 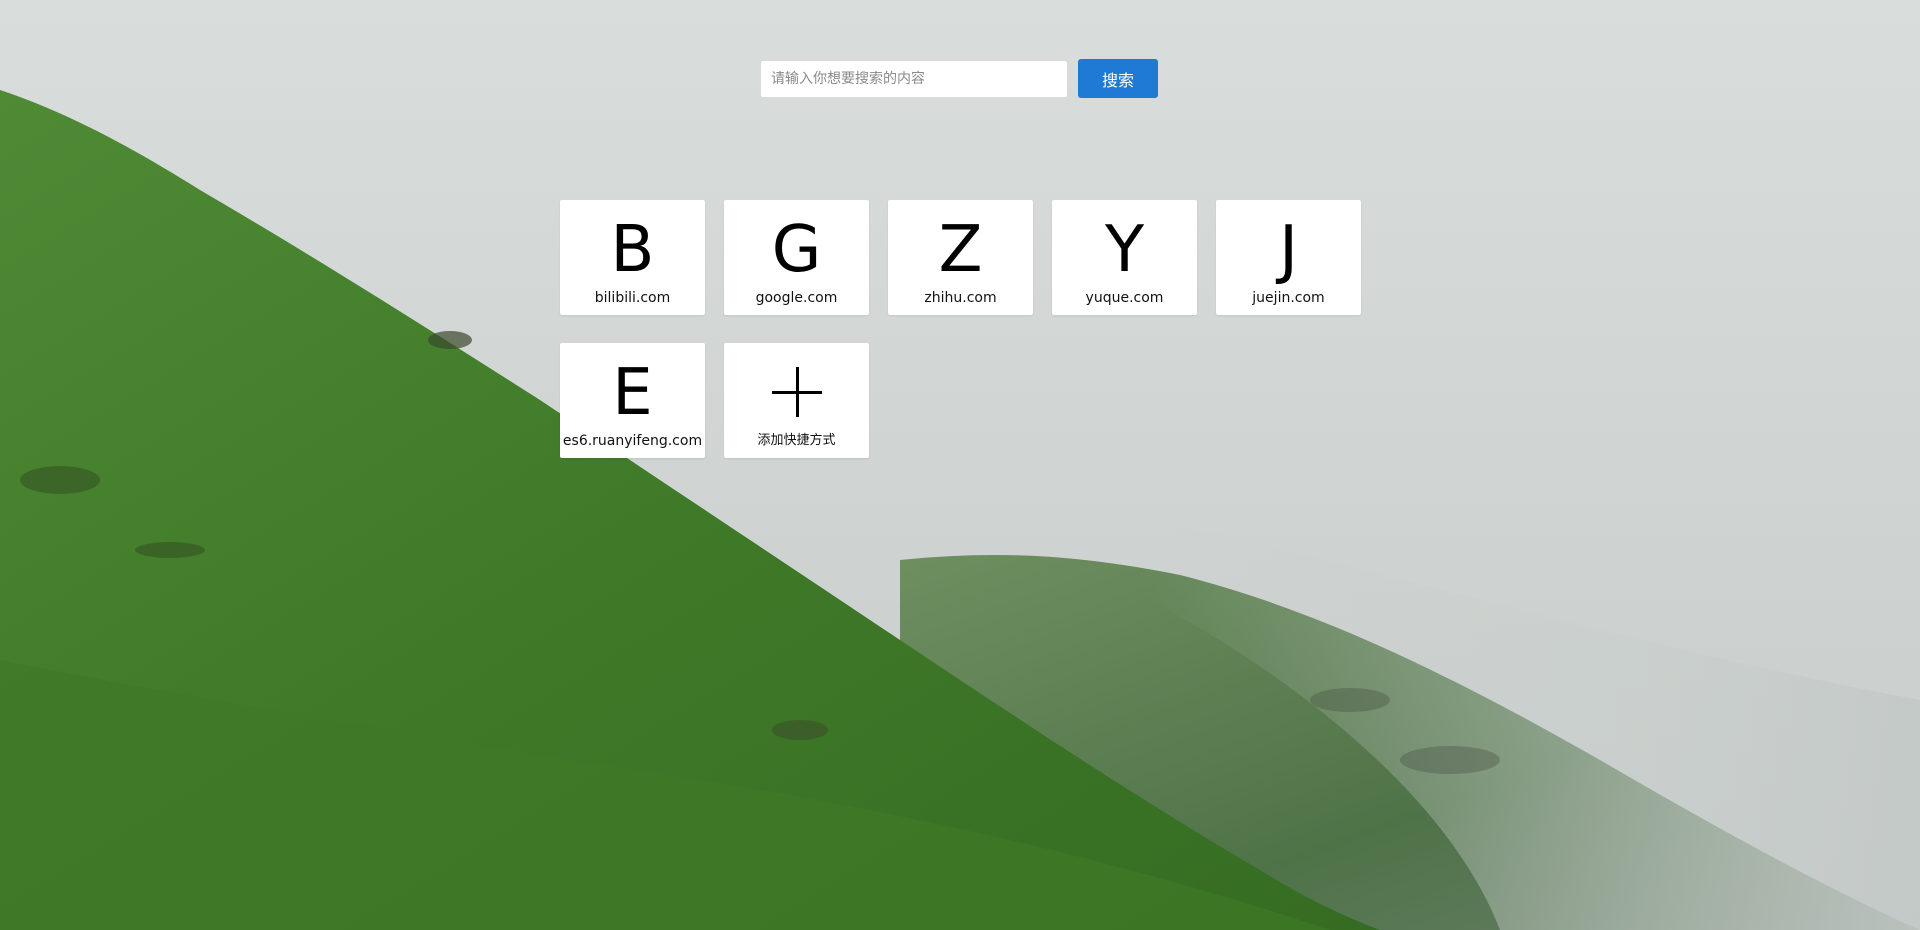 What do you see at coordinates (796, 440) in the screenshot?
I see `add-shortcut-label: 添加快捷方式` at bounding box center [796, 440].